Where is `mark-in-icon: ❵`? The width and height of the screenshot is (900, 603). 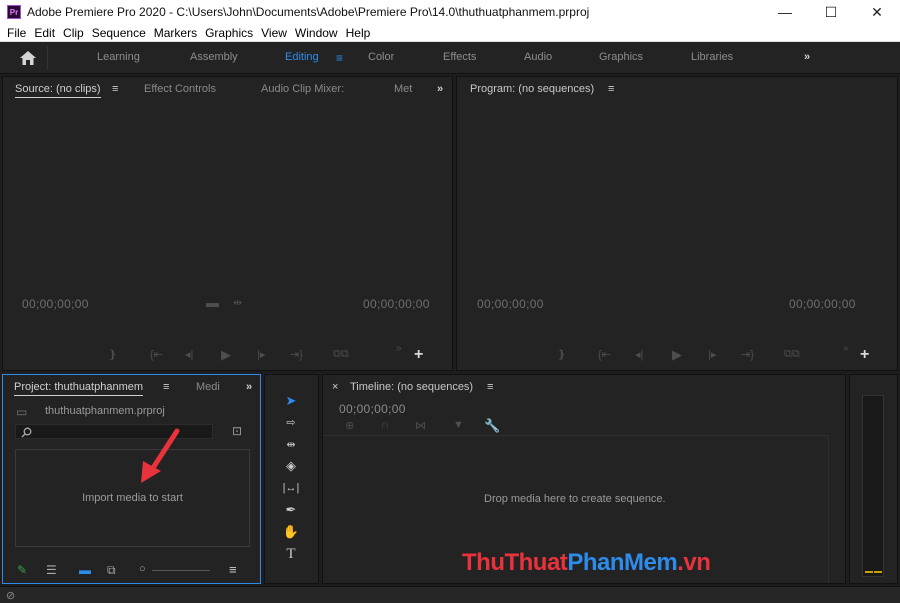
mark-in-icon: ❵ is located at coordinates (112, 354).